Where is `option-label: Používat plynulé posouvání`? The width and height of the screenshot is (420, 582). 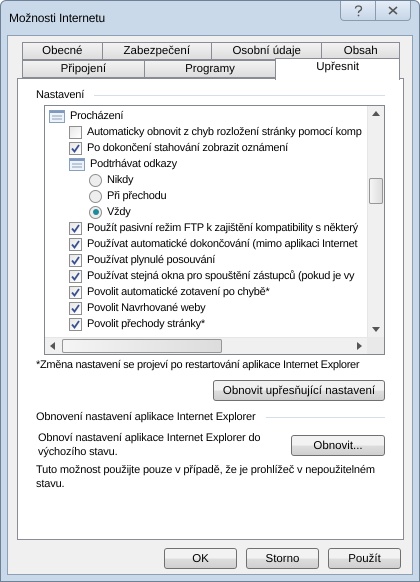
option-label: Používat plynulé posouvání is located at coordinates (151, 260).